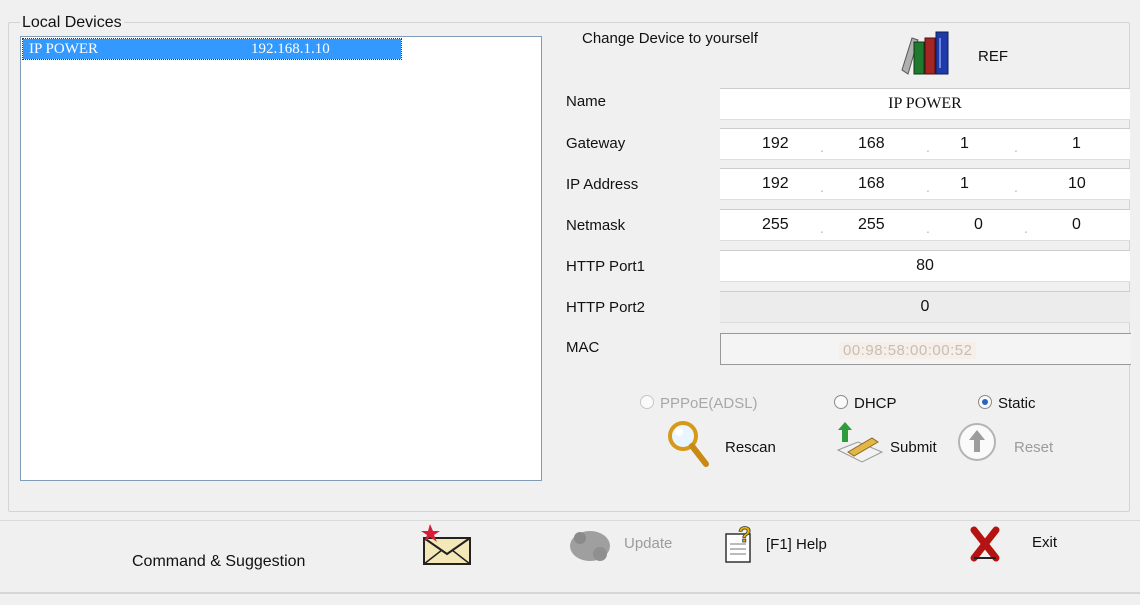  I want to click on update-label: Update, so click(648, 543).